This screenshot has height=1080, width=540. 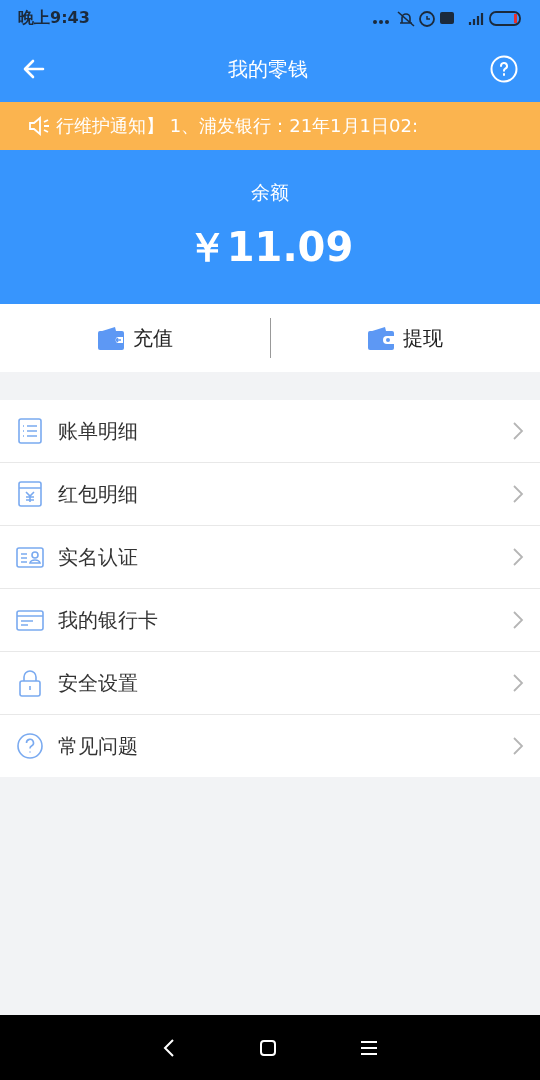 What do you see at coordinates (237, 126) in the screenshot?
I see `notice-text: 行维护通知】 1、浦发银行：21年1月1日02:` at bounding box center [237, 126].